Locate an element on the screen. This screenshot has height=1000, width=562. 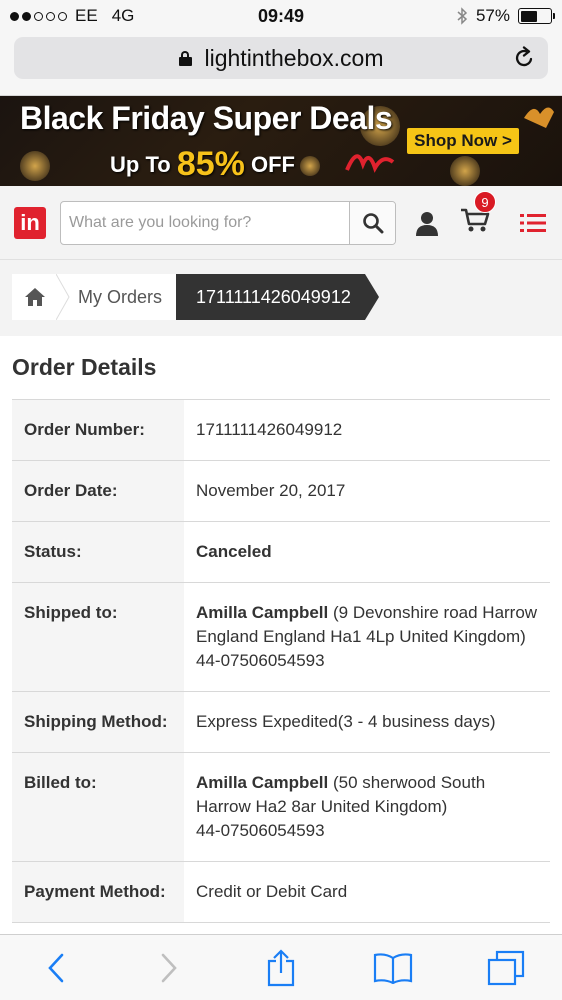
shipping-phone: 44-07506054593 is located at coordinates (260, 660).